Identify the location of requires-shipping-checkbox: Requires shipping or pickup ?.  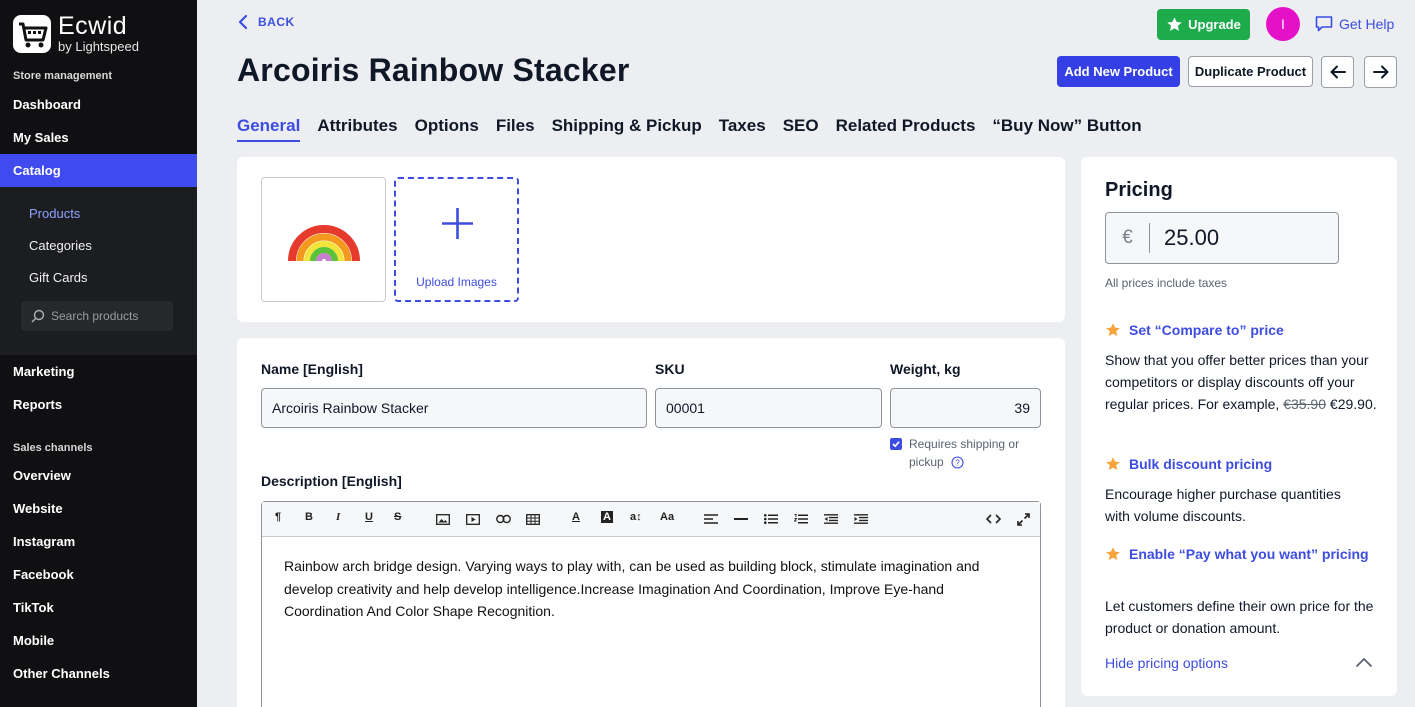
(954, 453).